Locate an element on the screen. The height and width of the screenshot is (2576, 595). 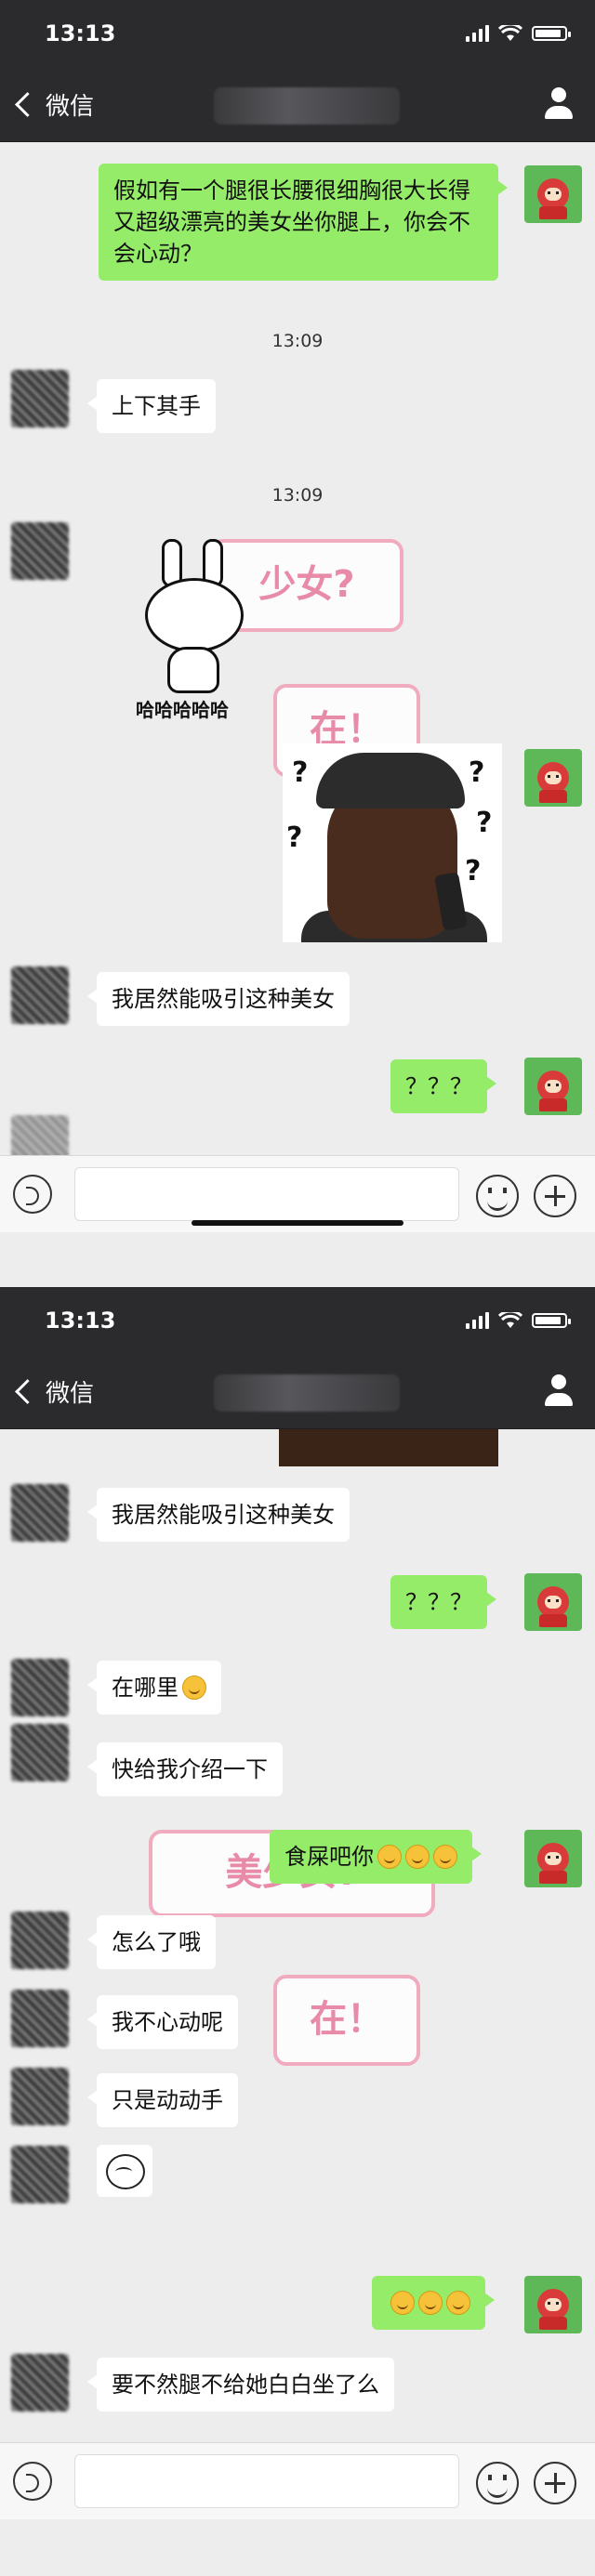
message-bubble-sent is located at coordinates (433, 2303).